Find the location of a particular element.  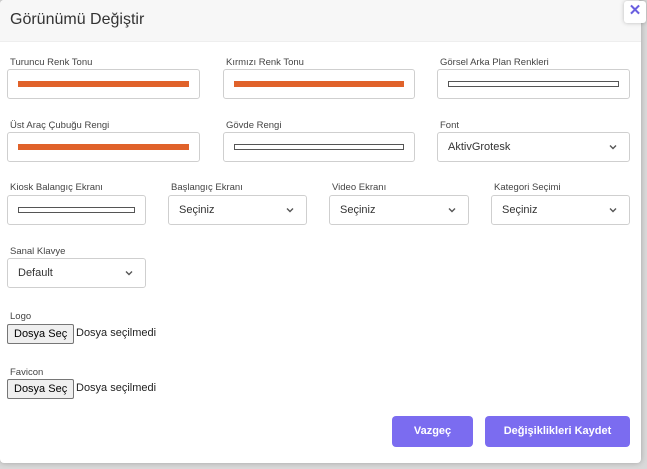

modal-title: Görünümü Değiştir is located at coordinates (77, 19).